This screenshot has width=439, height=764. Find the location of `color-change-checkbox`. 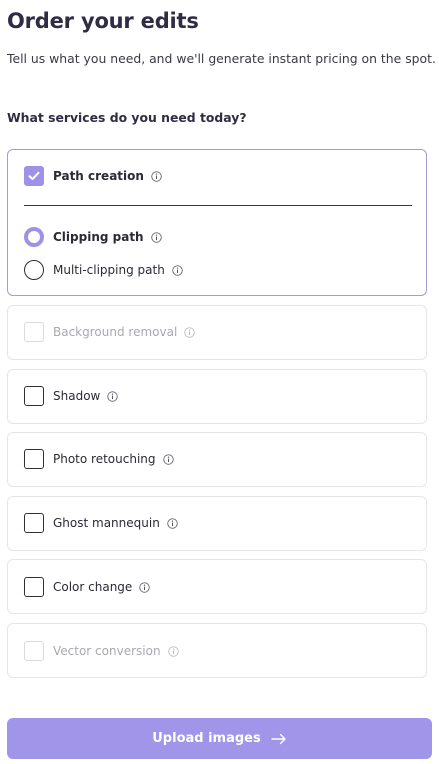

color-change-checkbox is located at coordinates (34, 587).